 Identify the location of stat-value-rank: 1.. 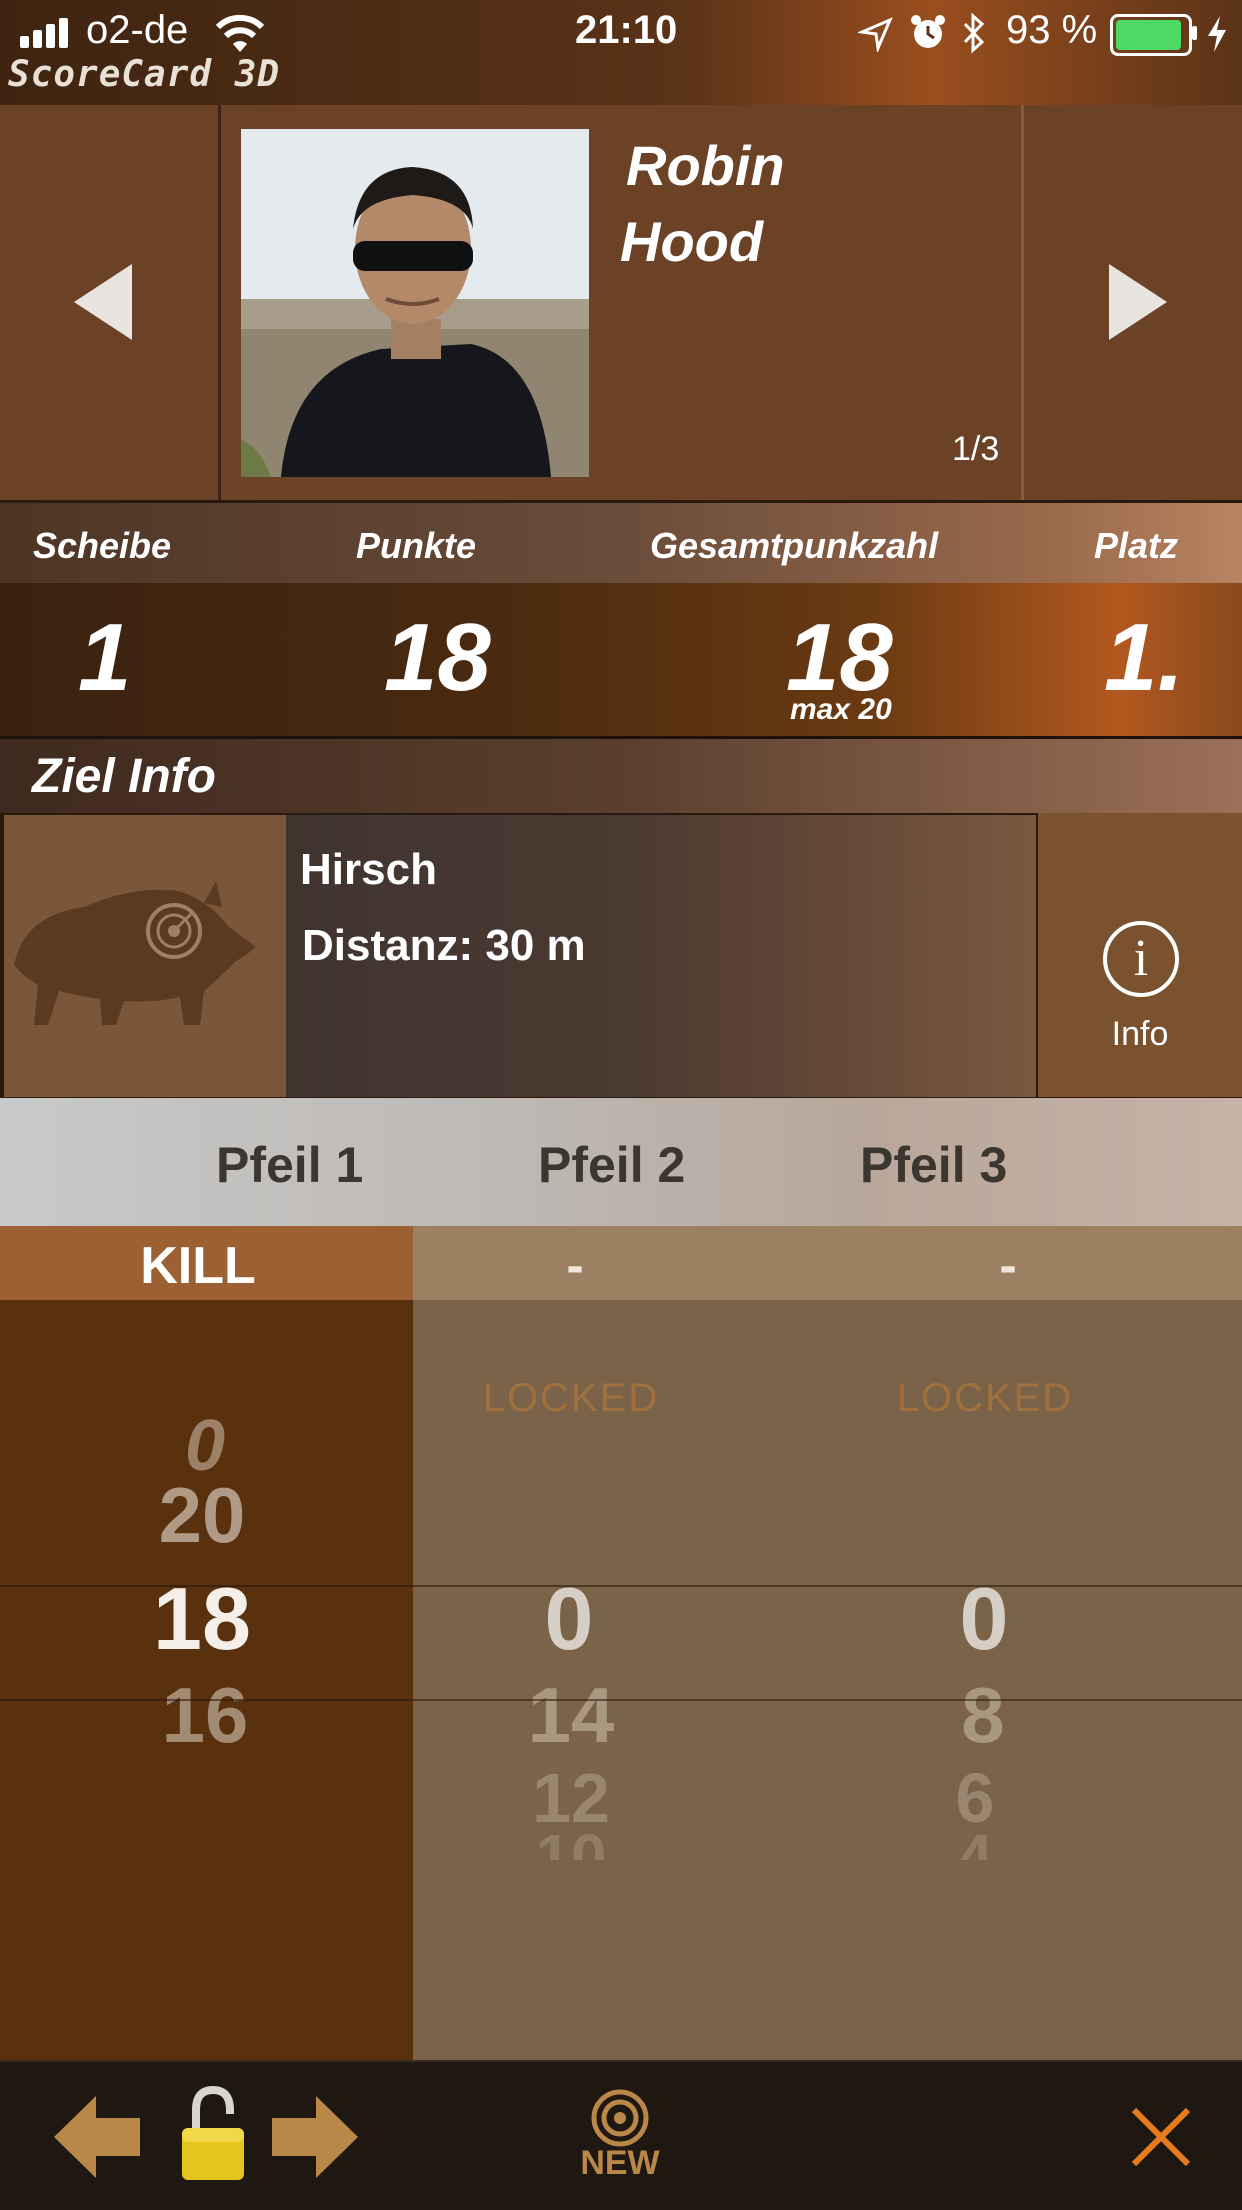
(1144, 657).